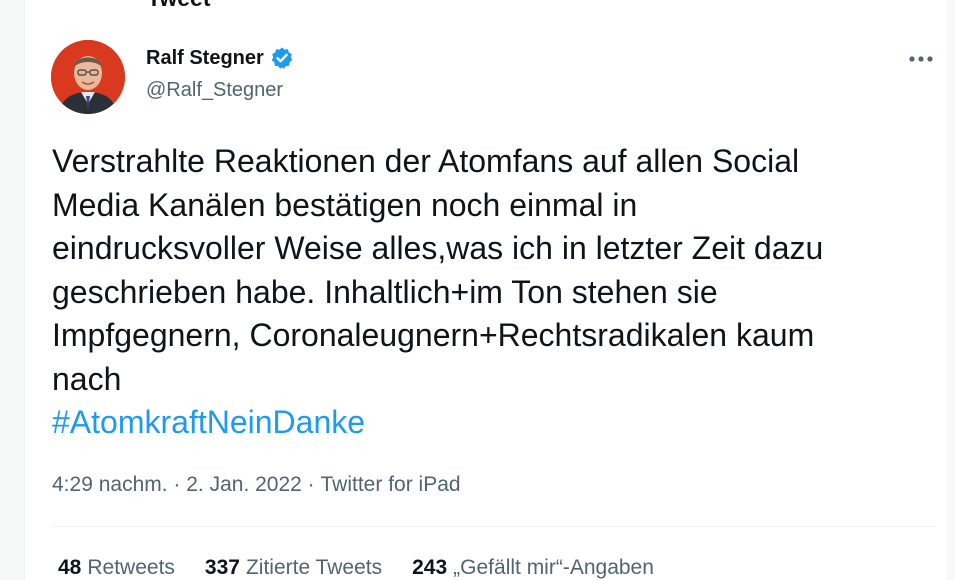  I want to click on tweet-time: 4:29 nachm., so click(110, 485).